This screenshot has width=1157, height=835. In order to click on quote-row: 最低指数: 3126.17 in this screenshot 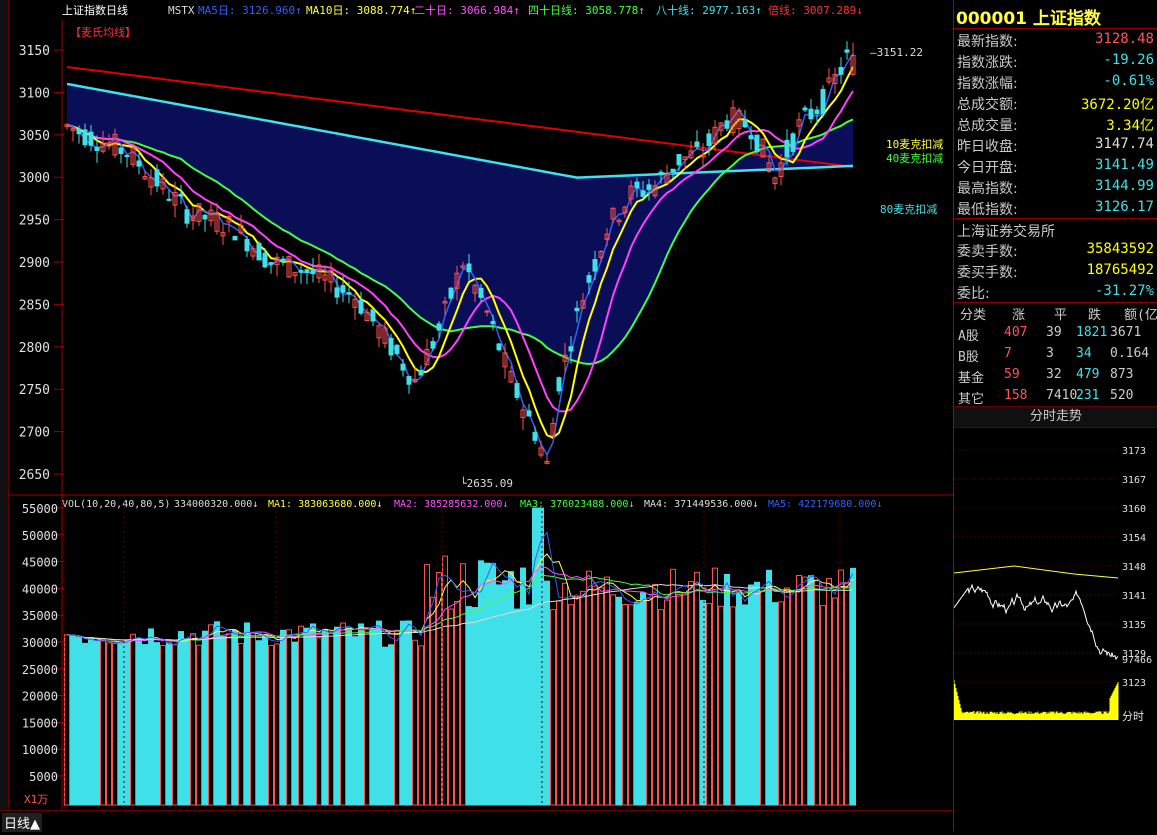, I will do `click(1055, 207)`.